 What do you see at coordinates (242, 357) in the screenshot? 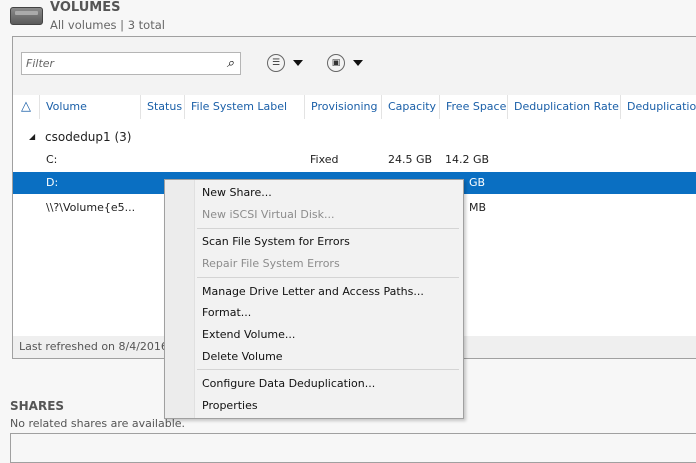
I see `menu-item-delete: Delete Volume` at bounding box center [242, 357].